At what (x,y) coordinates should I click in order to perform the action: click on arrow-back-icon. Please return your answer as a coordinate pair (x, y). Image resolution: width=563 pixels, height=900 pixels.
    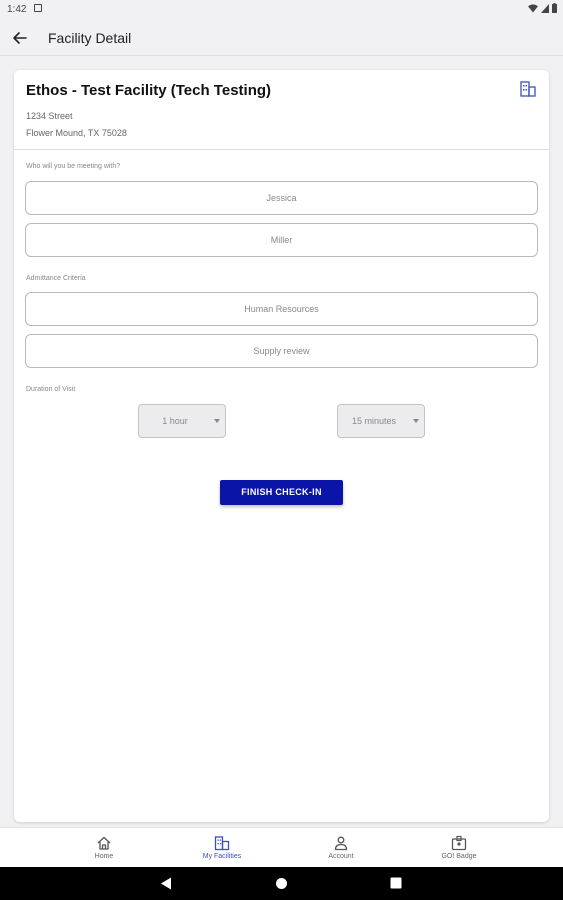
    Looking at the image, I should click on (20, 38).